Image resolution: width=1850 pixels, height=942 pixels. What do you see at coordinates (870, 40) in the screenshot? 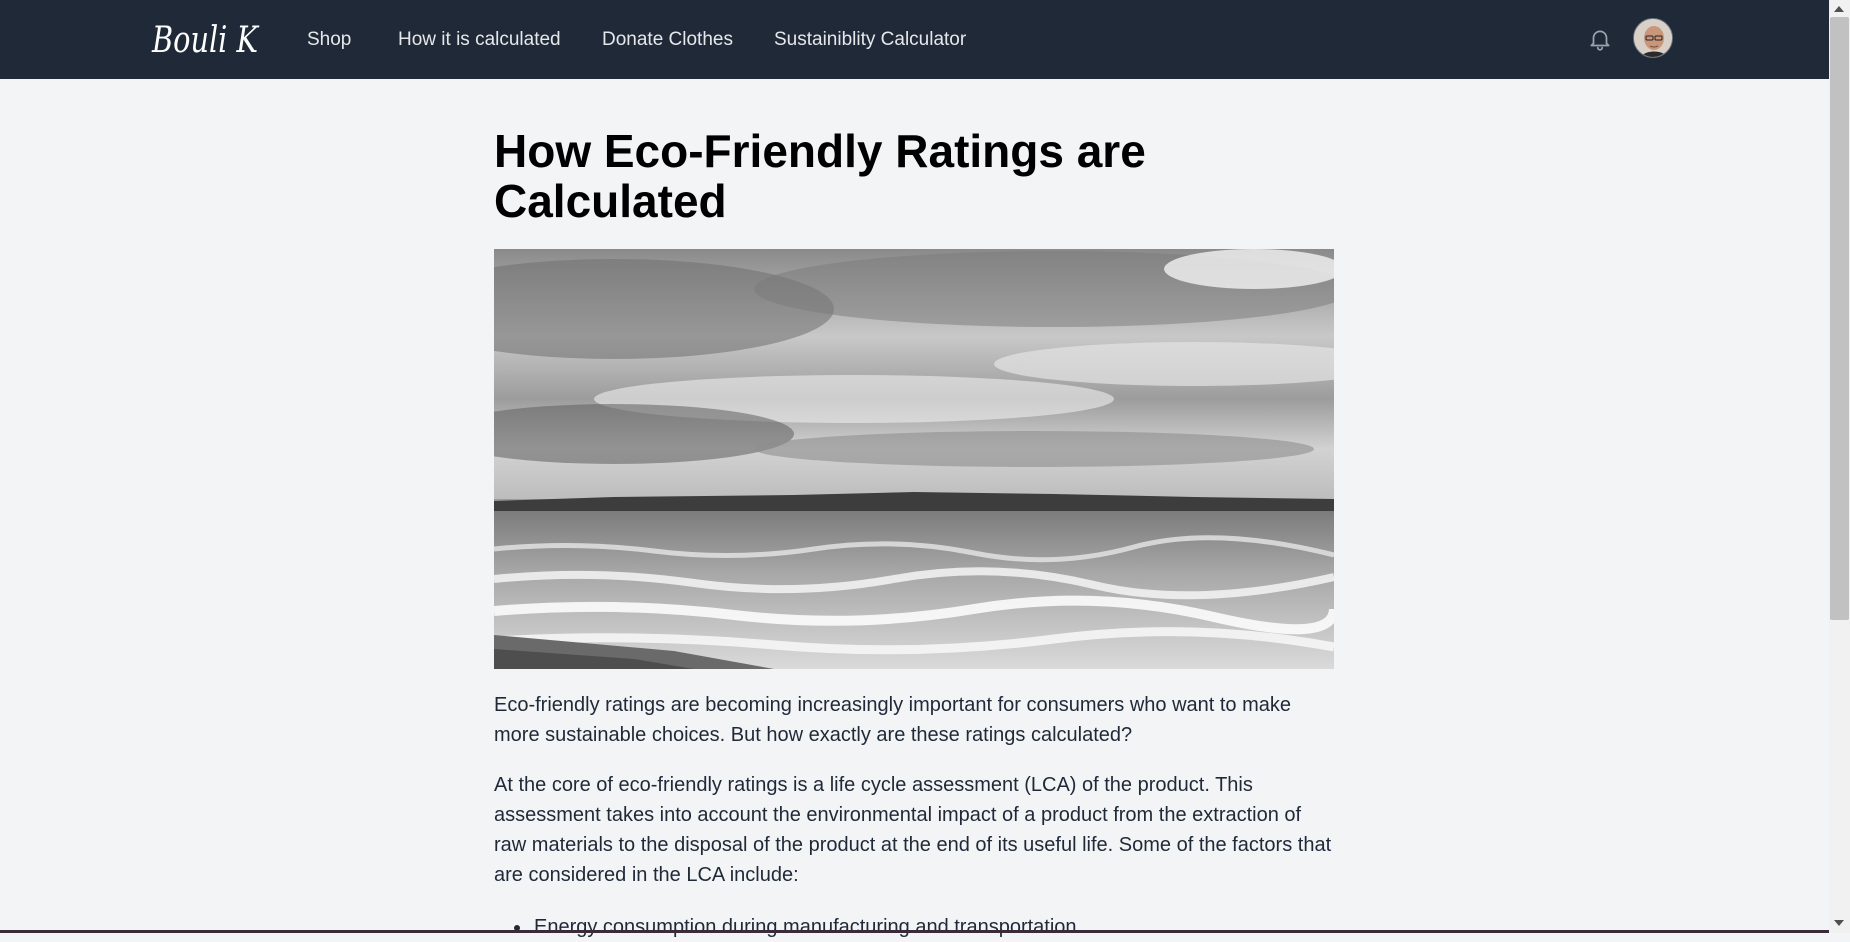
I see `nav-sustainability-calculator: Sustainiblity Calculator` at bounding box center [870, 40].